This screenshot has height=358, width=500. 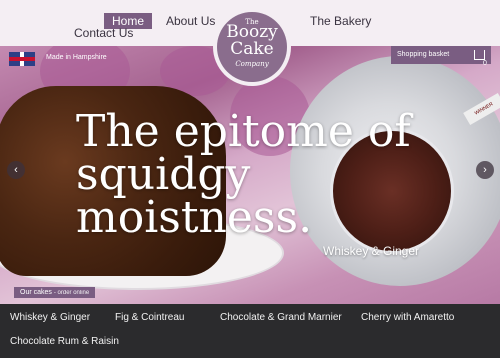 What do you see at coordinates (50, 317) in the screenshot?
I see `menu-item-whiskey-ginger: Whiskey & Ginger` at bounding box center [50, 317].